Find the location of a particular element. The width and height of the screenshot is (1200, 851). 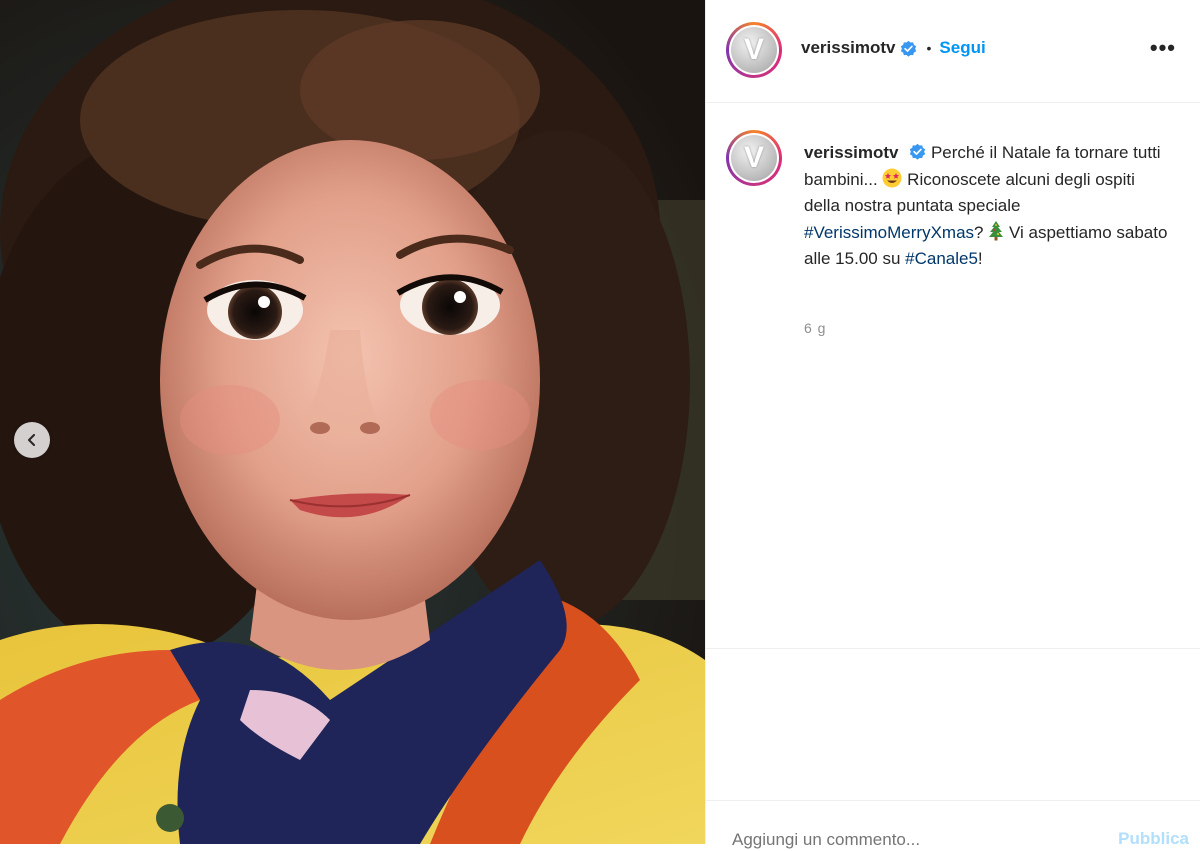

caption-avatar: V is located at coordinates (754, 158).